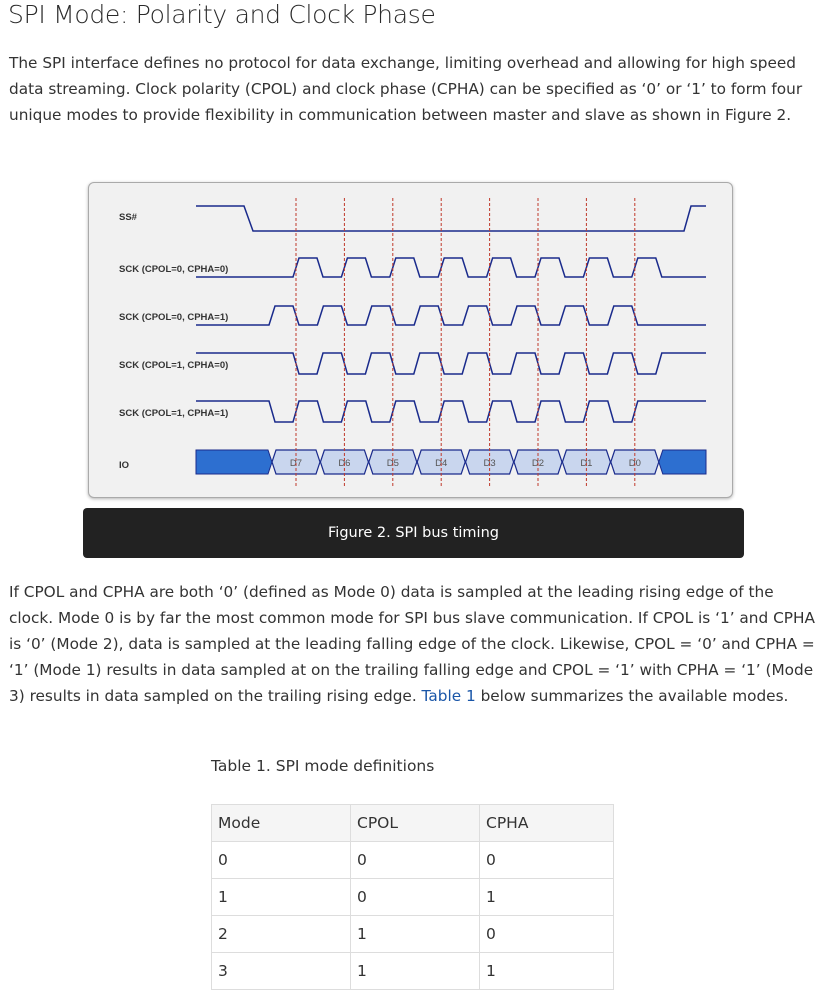 The image size is (823, 994). I want to click on signal-label: SCK (CPOL=1, CPHA=1), so click(173, 413).